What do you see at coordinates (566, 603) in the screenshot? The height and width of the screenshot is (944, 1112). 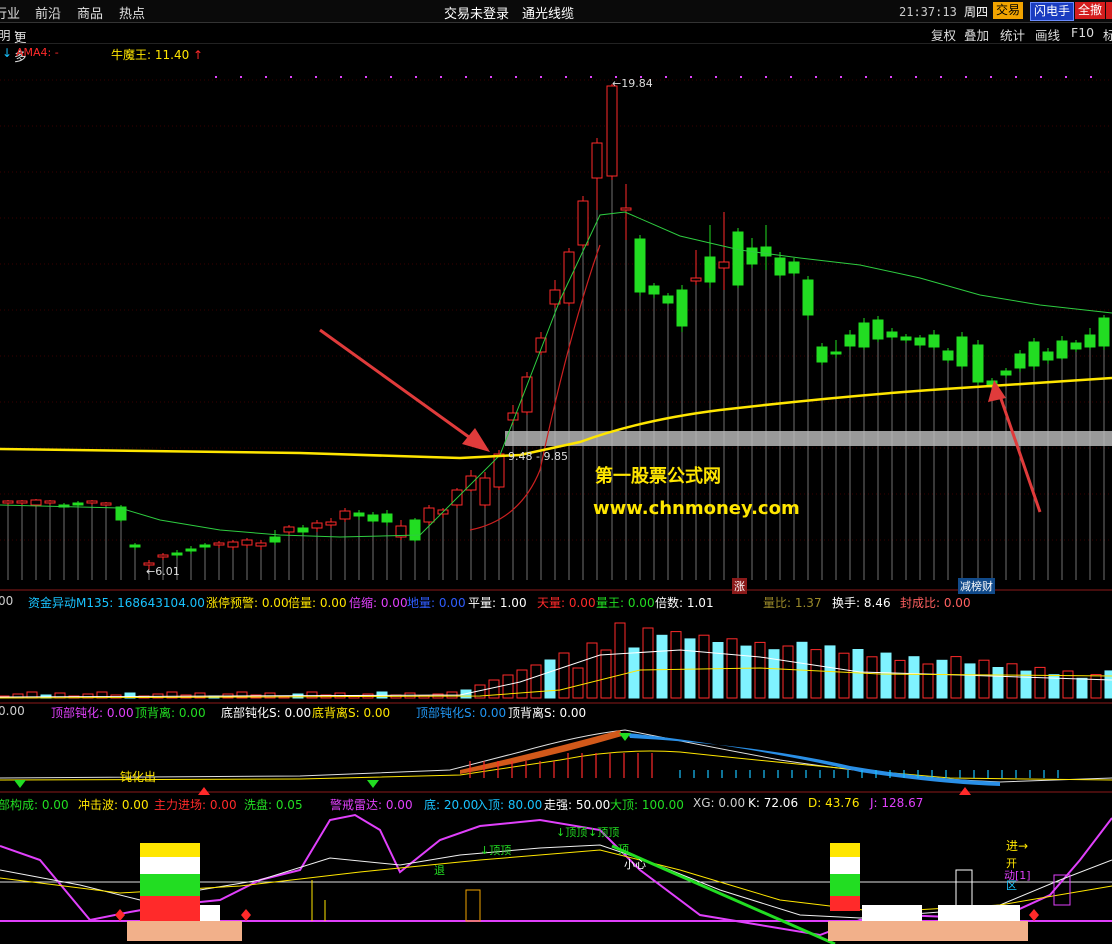 I see `vol-item-7: 天量: 0.00` at bounding box center [566, 603].